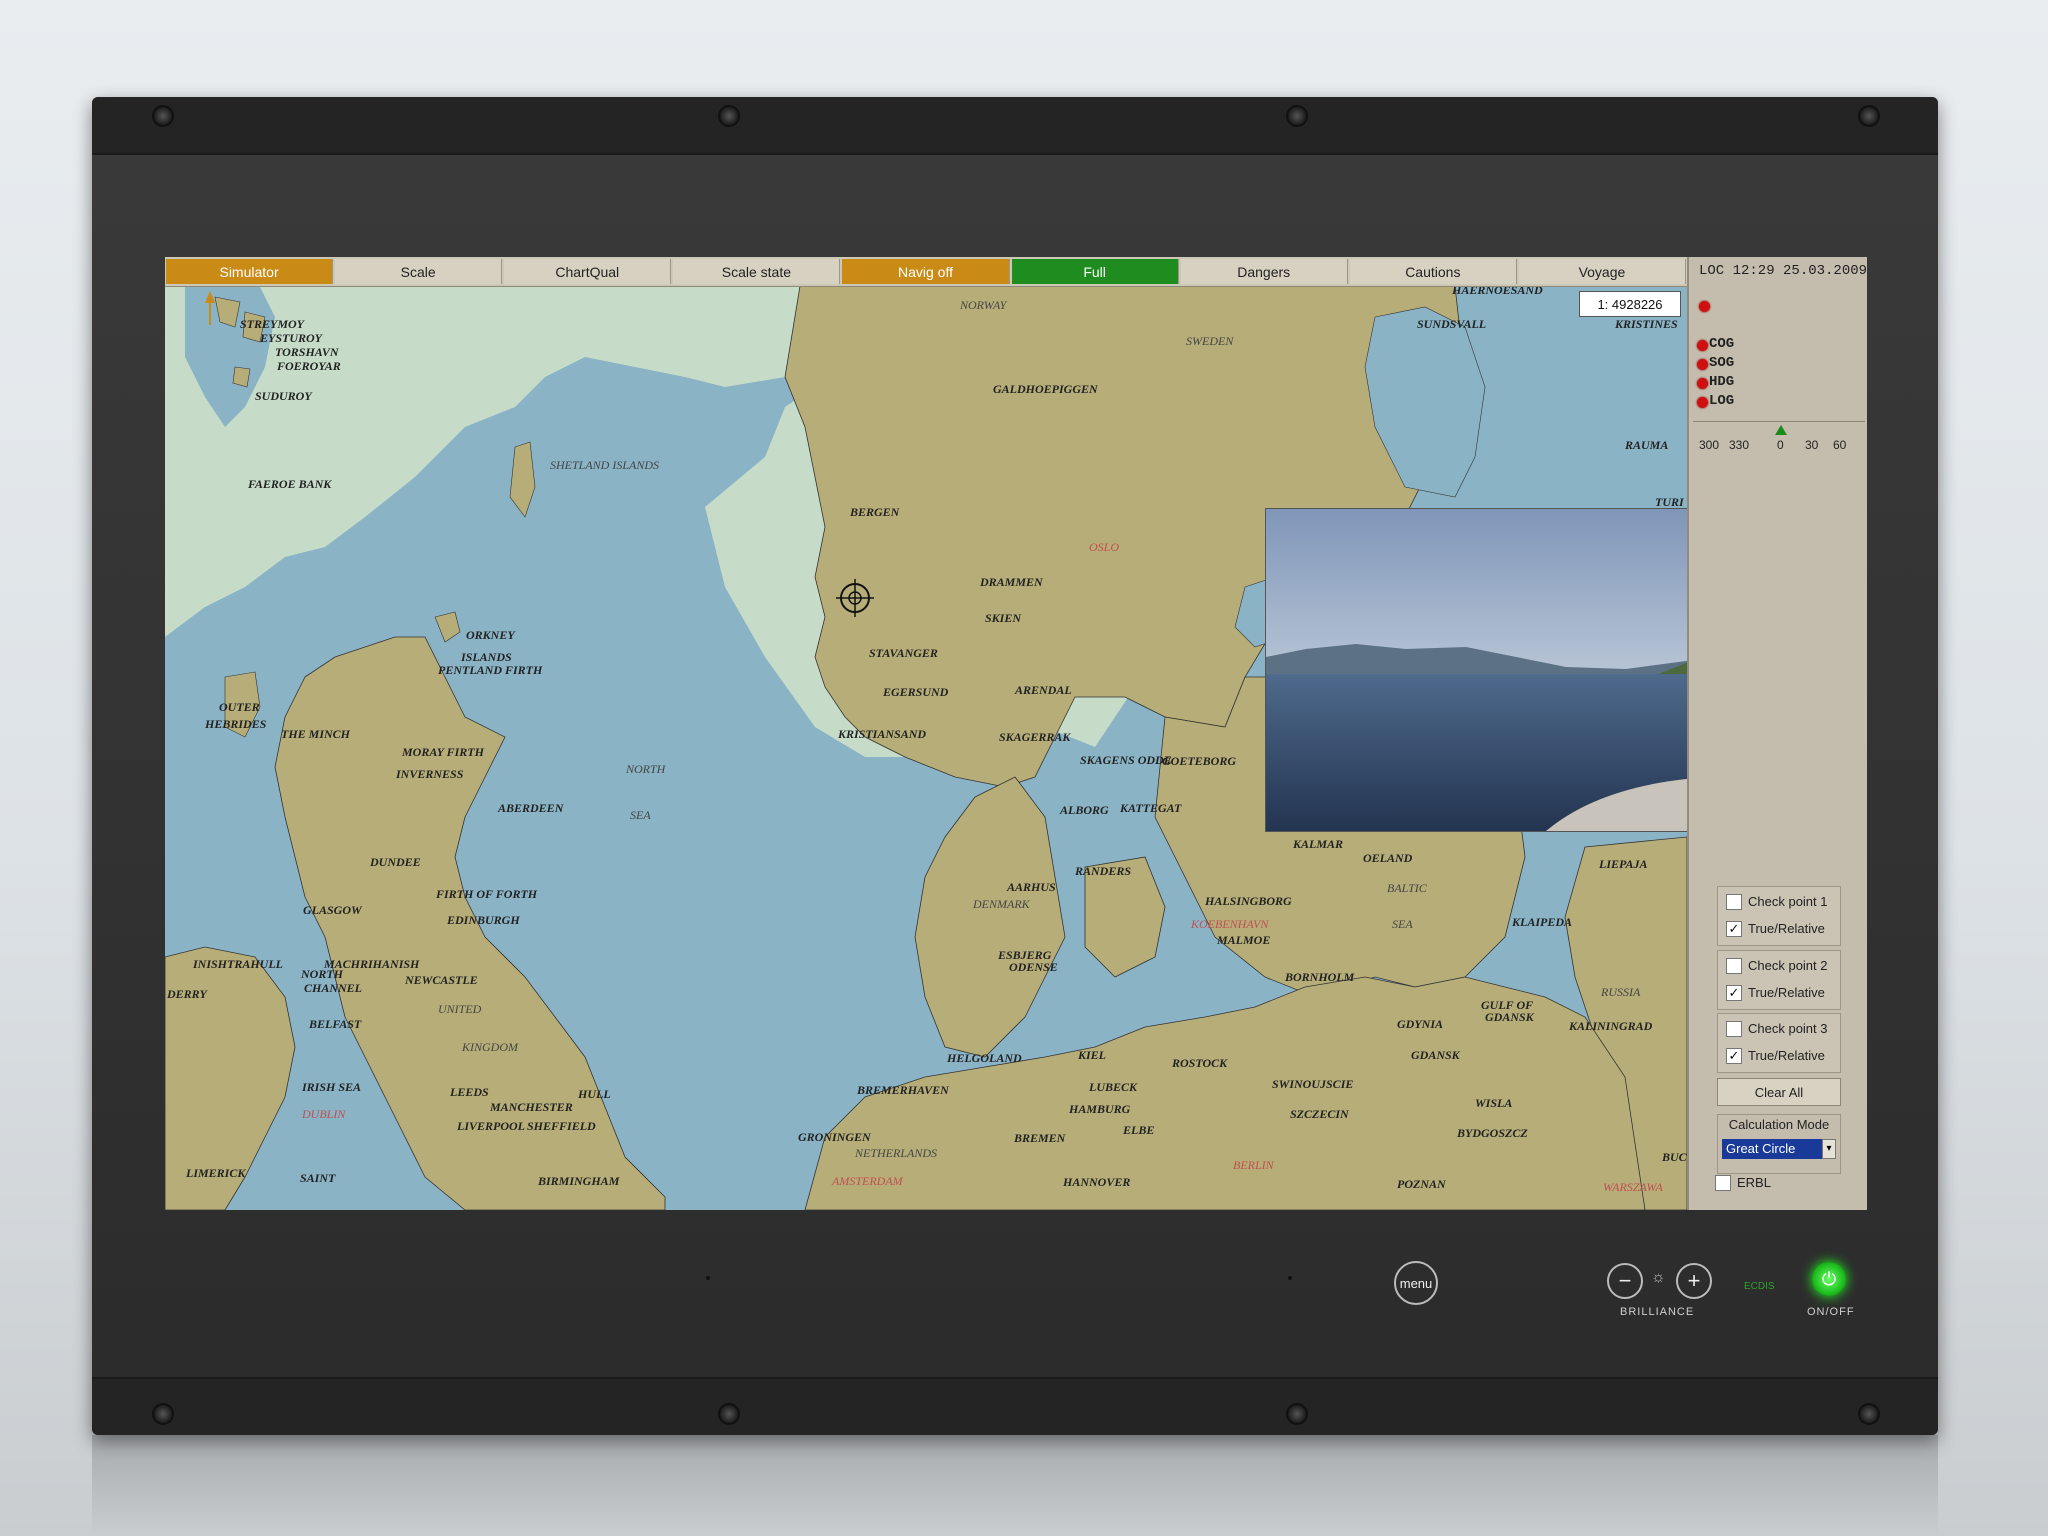 Image resolution: width=2048 pixels, height=1536 pixels. Describe the element at coordinates (1095, 271) in the screenshot. I see `tab-full: Full` at that location.